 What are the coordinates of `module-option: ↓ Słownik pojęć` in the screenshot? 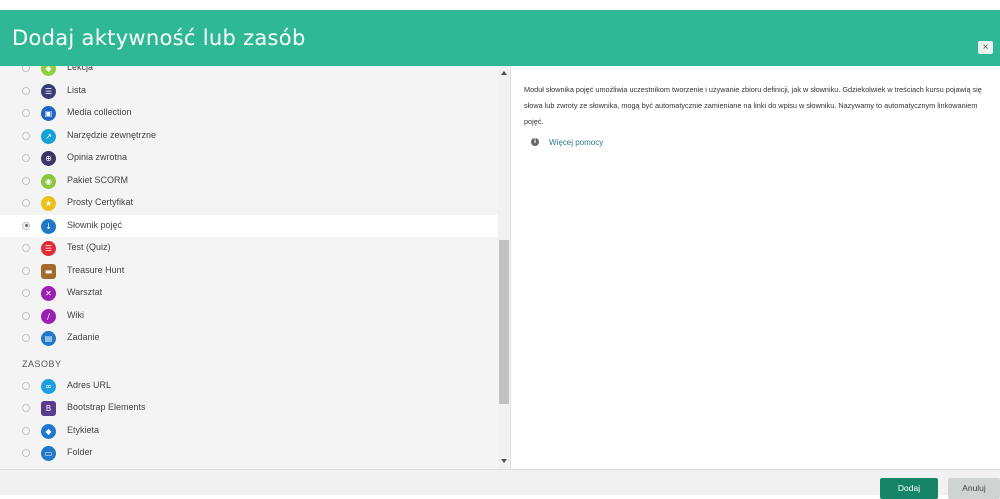 It's located at (249, 225).